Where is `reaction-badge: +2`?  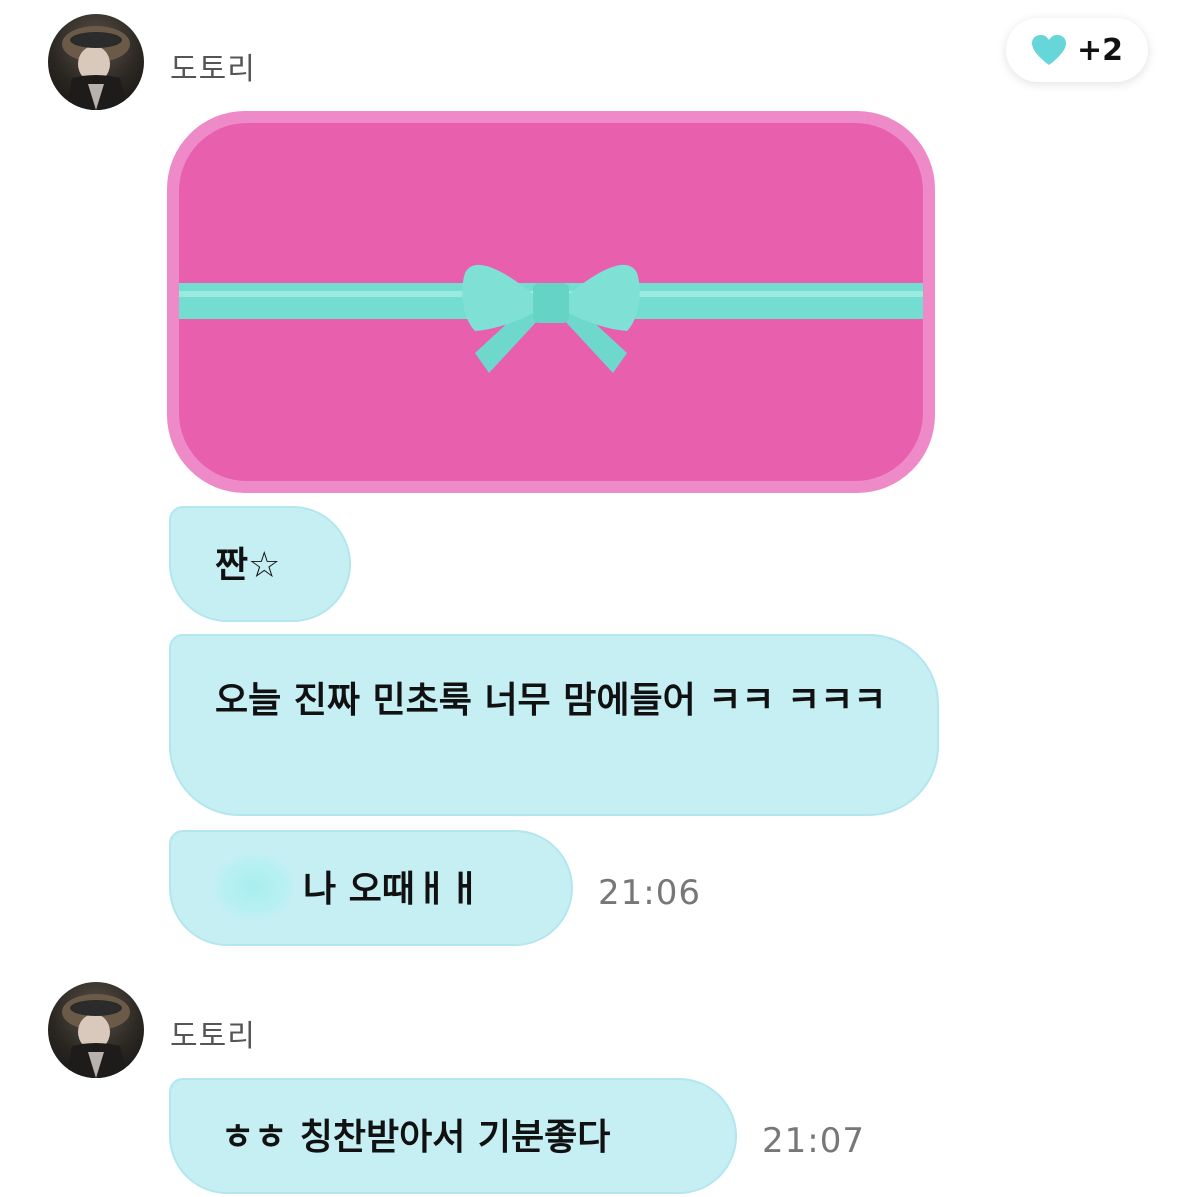 reaction-badge: +2 is located at coordinates (1077, 50).